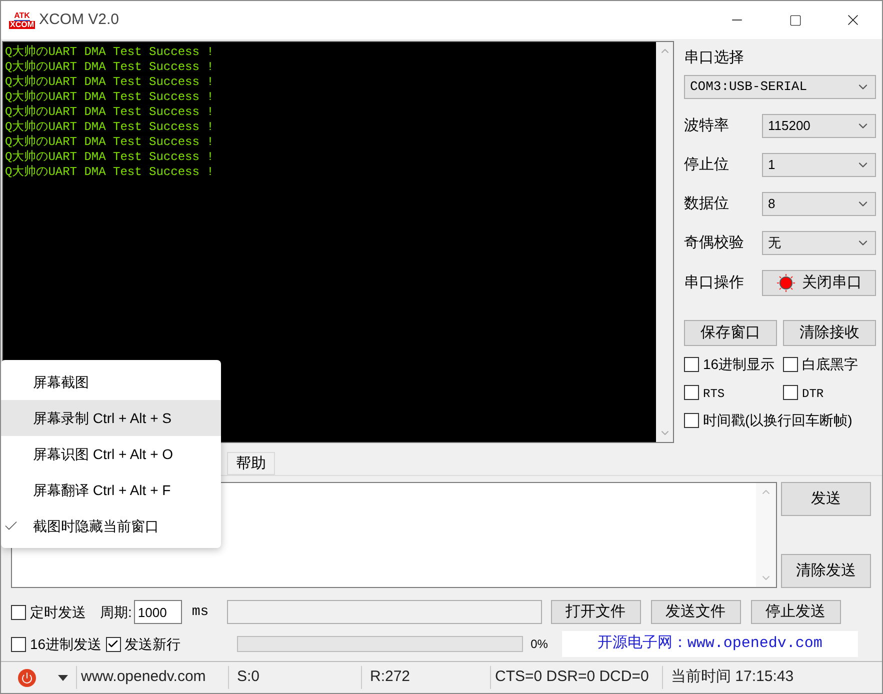 The image size is (883, 694). What do you see at coordinates (27, 677) in the screenshot?
I see `power-icon` at bounding box center [27, 677].